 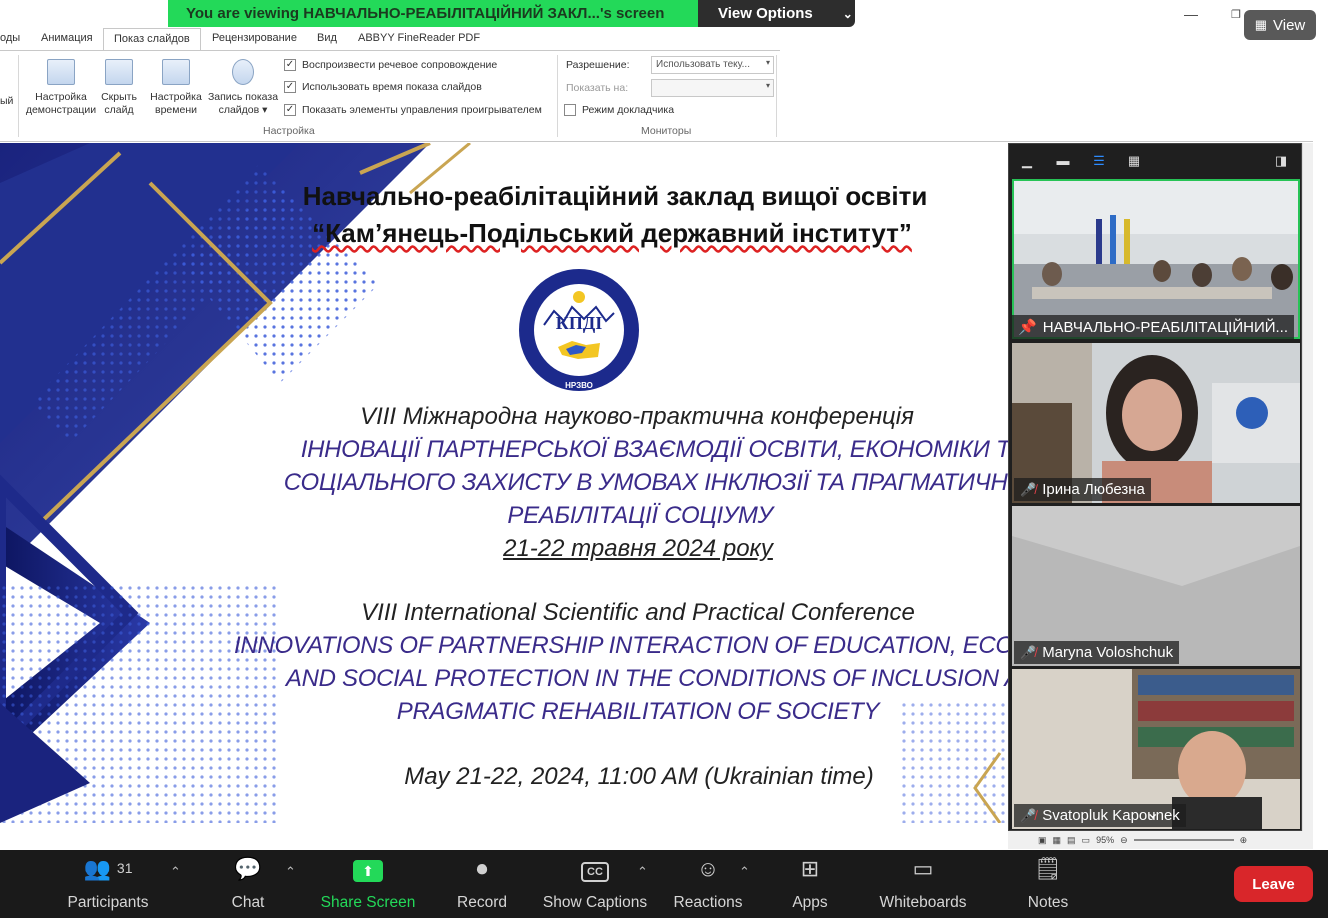 What do you see at coordinates (1156, 749) in the screenshot?
I see `video-tile-participant: 🎤̸ Svatopluk Kapounek ⌄` at bounding box center [1156, 749].